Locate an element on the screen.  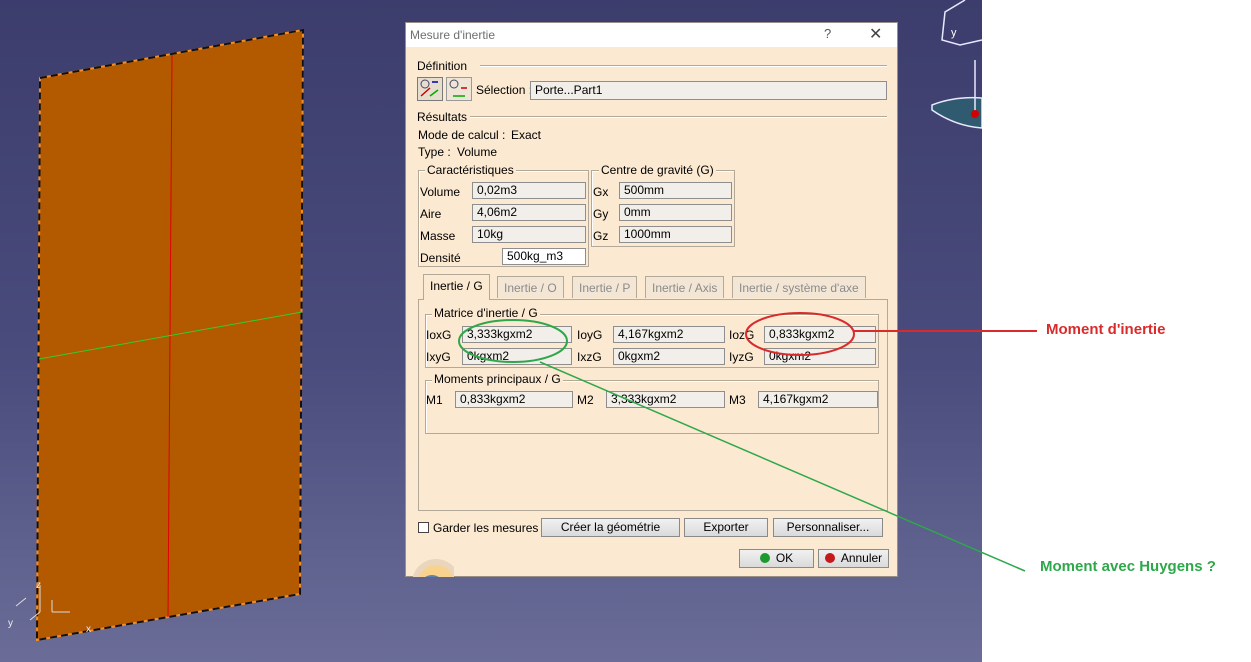
keep-measures-label: Garder les mesures is located at coordinates (486, 528).